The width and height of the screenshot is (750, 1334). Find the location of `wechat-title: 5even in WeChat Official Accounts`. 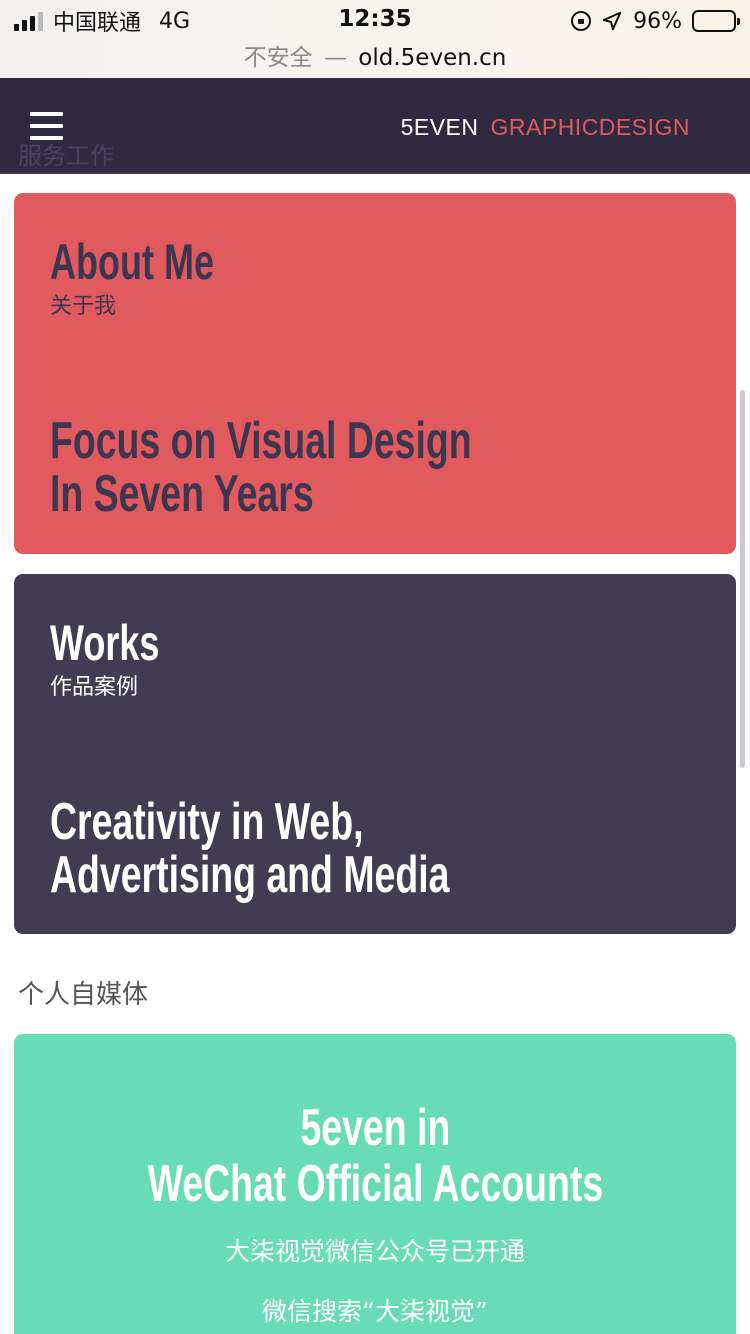

wechat-title: 5even in WeChat Official Accounts is located at coordinates (375, 1156).